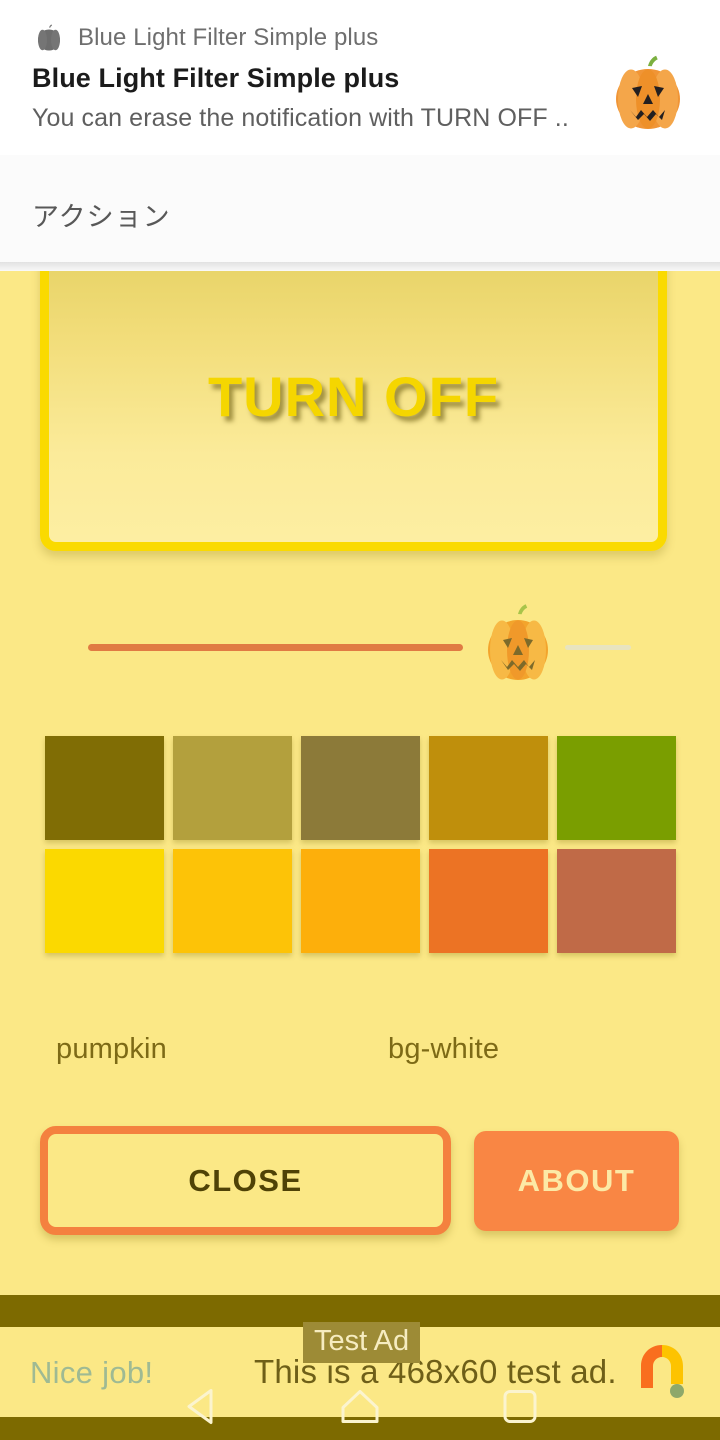 Image resolution: width=720 pixels, height=1440 pixels. What do you see at coordinates (216, 78) in the screenshot?
I see `notification-title: Blue Light Filter Simple plus` at bounding box center [216, 78].